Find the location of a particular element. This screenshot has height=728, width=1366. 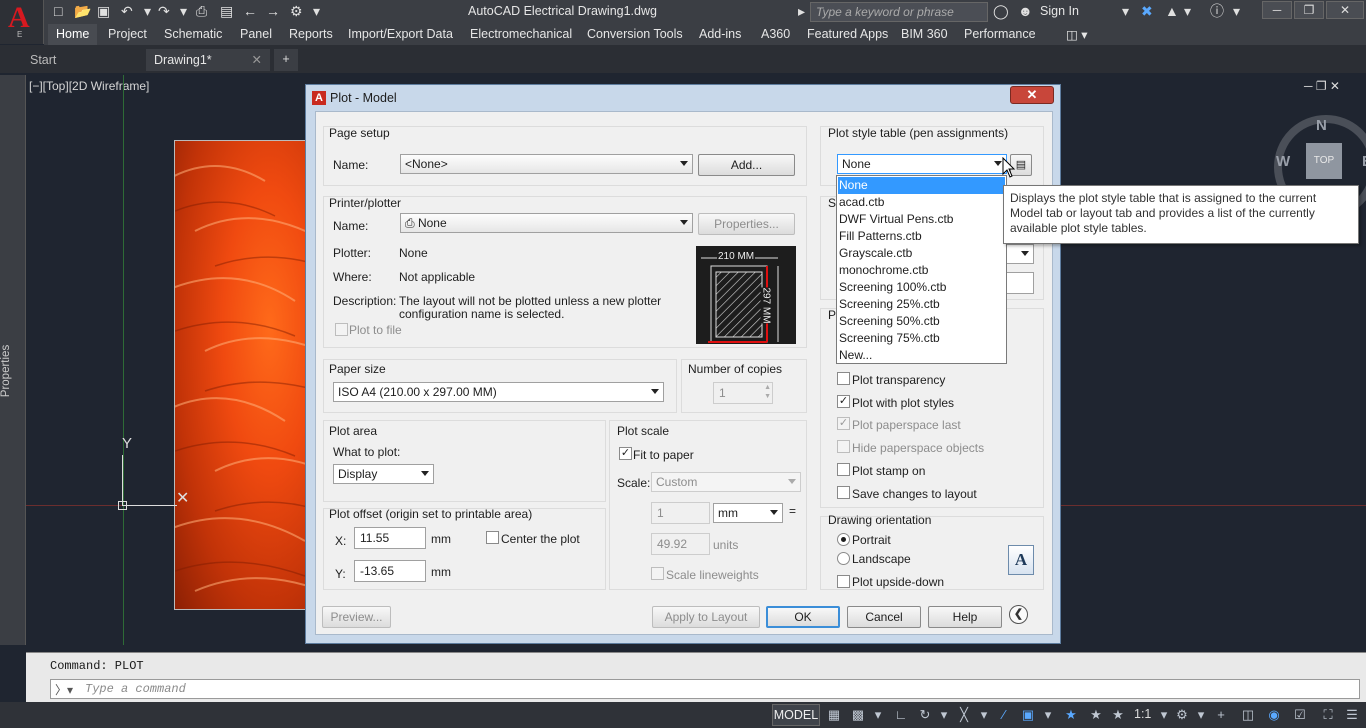

tab-project: Project is located at coordinates (127, 34).